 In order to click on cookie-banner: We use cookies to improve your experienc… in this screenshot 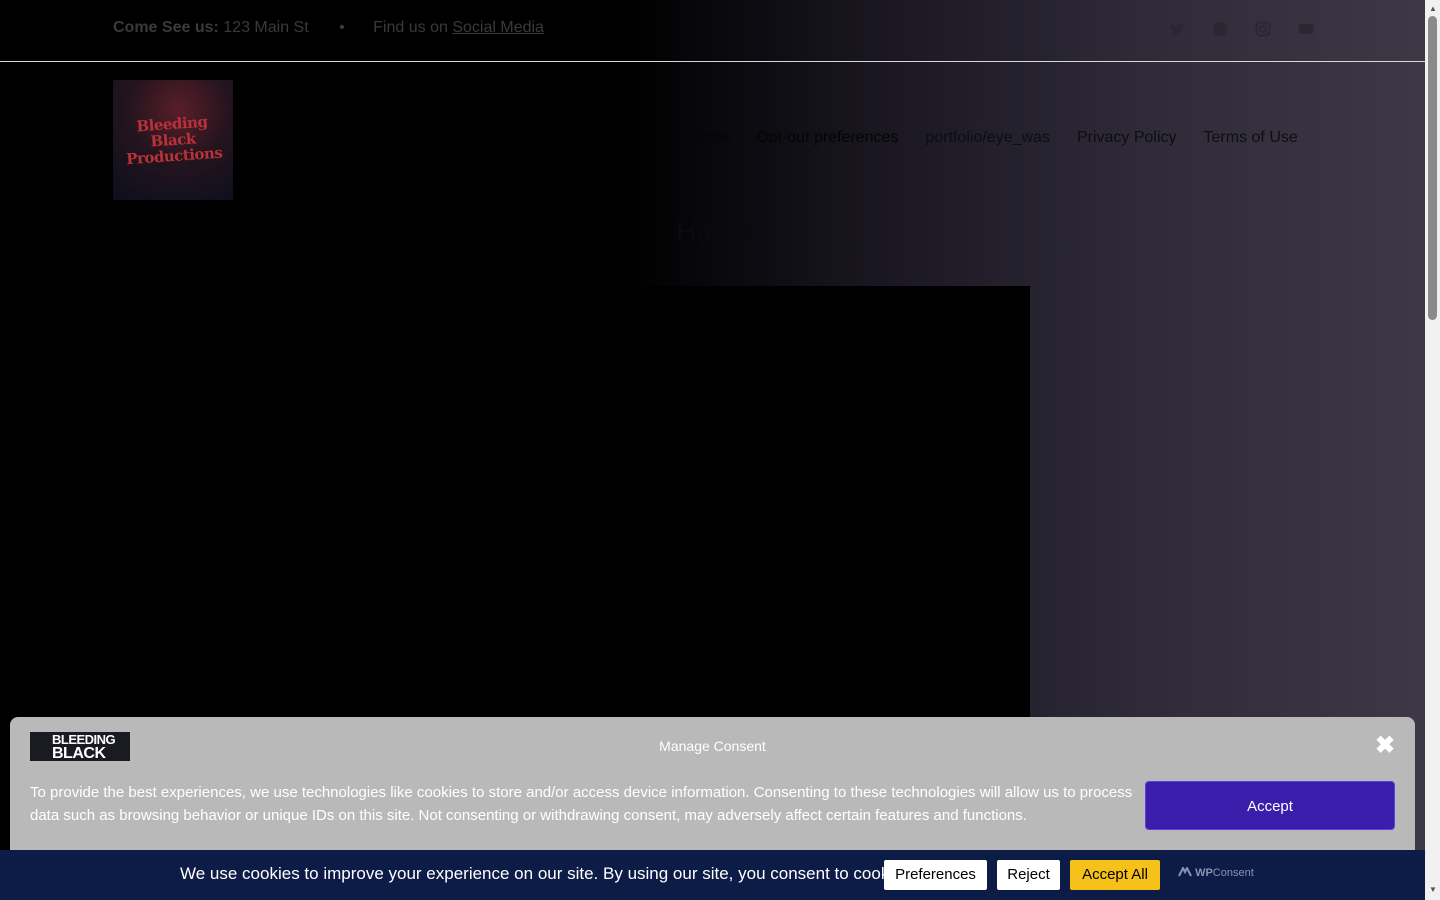, I will do `click(712, 875)`.